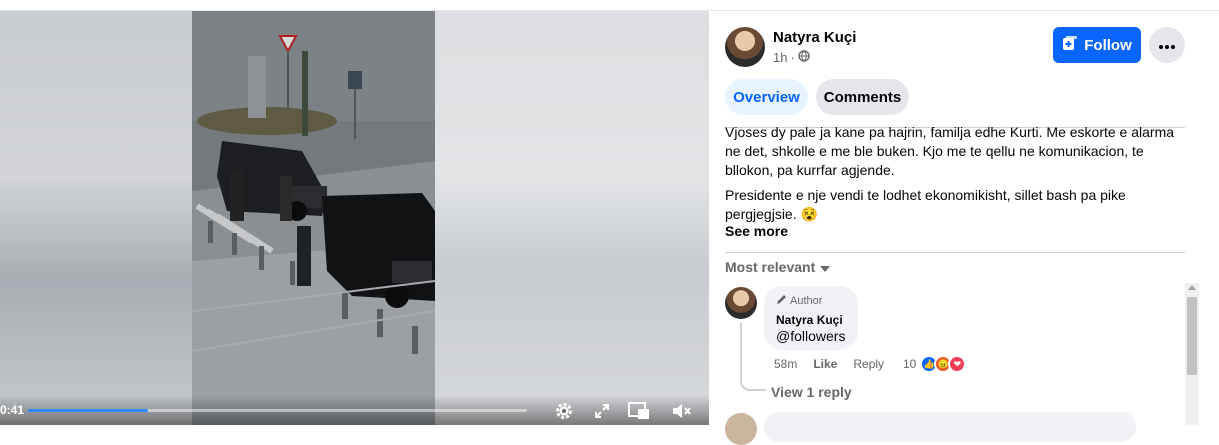 Image resolution: width=1219 pixels, height=445 pixels. Describe the element at coordinates (609, 5) in the screenshot. I see `top-strip` at that location.